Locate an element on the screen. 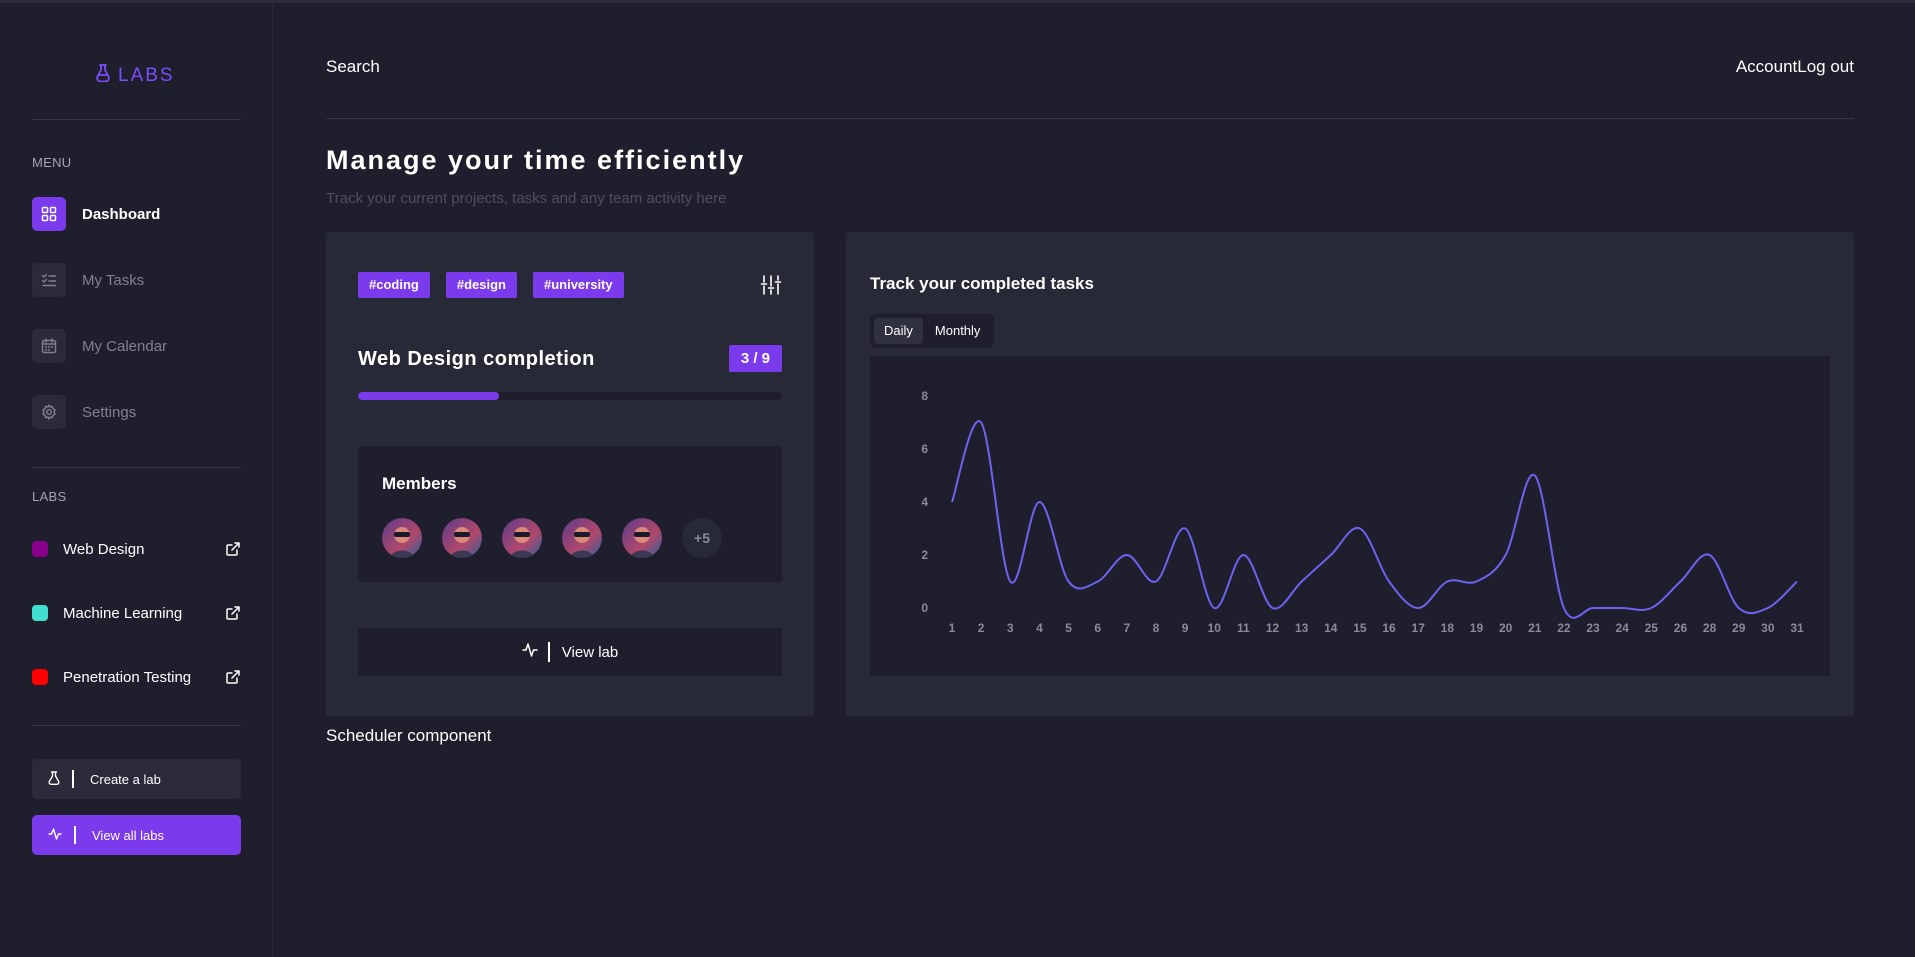 The height and width of the screenshot is (957, 1915). tag-design: #design is located at coordinates (481, 285).